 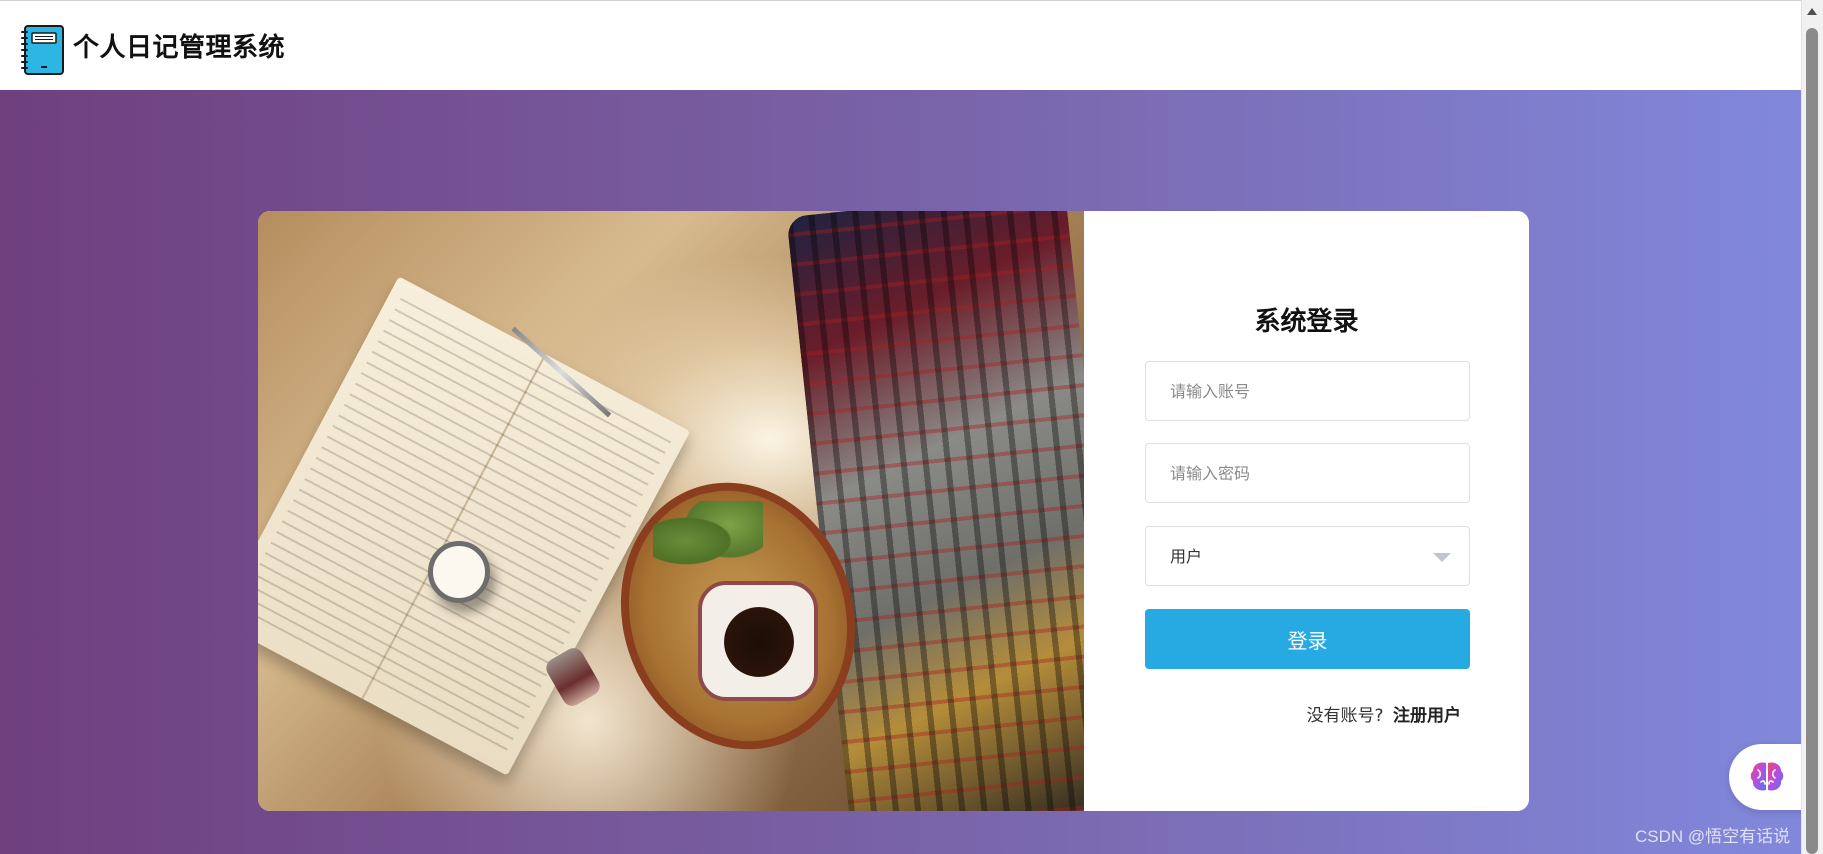 I want to click on scroll-thumb, so click(x=1812, y=441).